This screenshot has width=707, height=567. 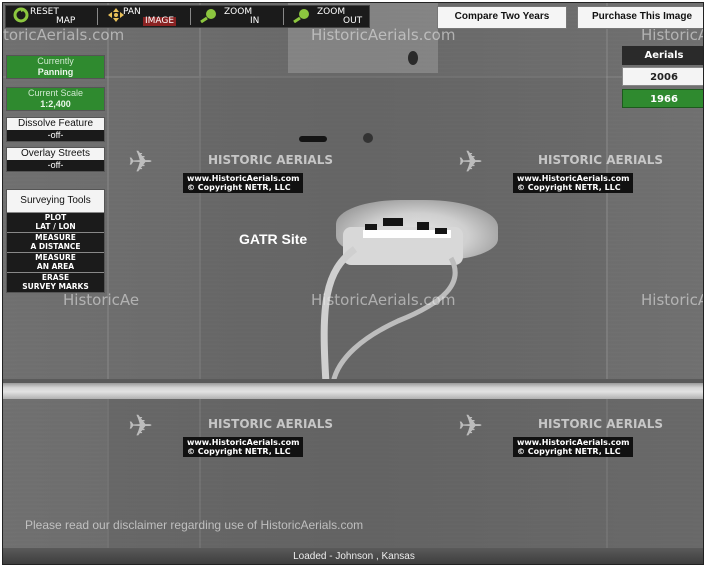 I want to click on current-scale-value: 1:2,400, so click(x=55, y=104).